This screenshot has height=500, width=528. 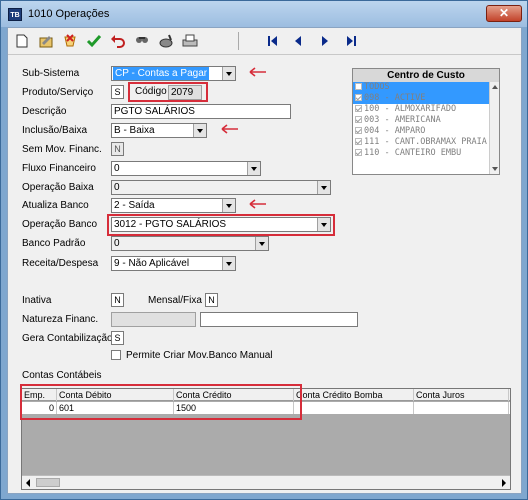 I want to click on grid-horizontal-scrollbar, so click(x=266, y=482).